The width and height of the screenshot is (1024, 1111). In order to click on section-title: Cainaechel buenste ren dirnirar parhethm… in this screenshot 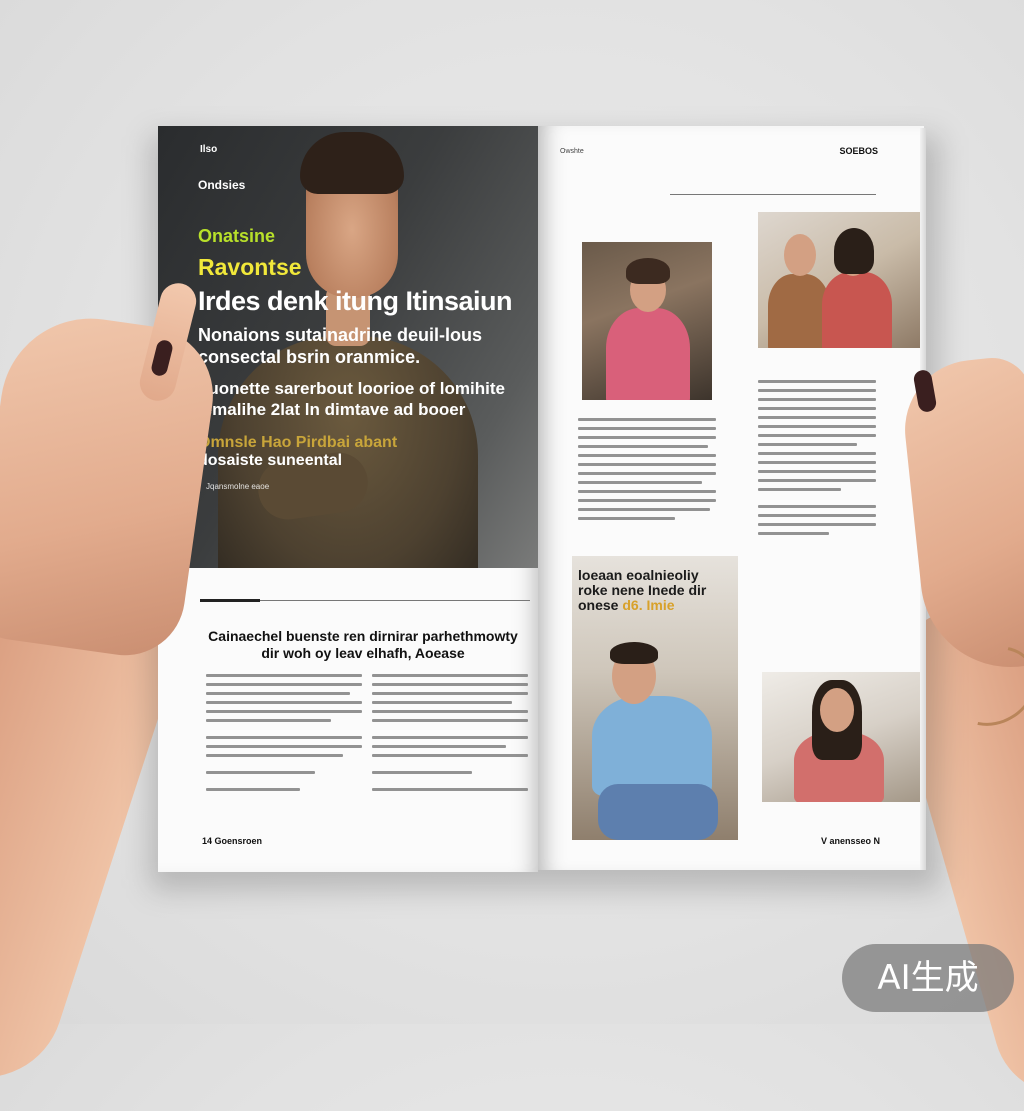, I will do `click(363, 644)`.